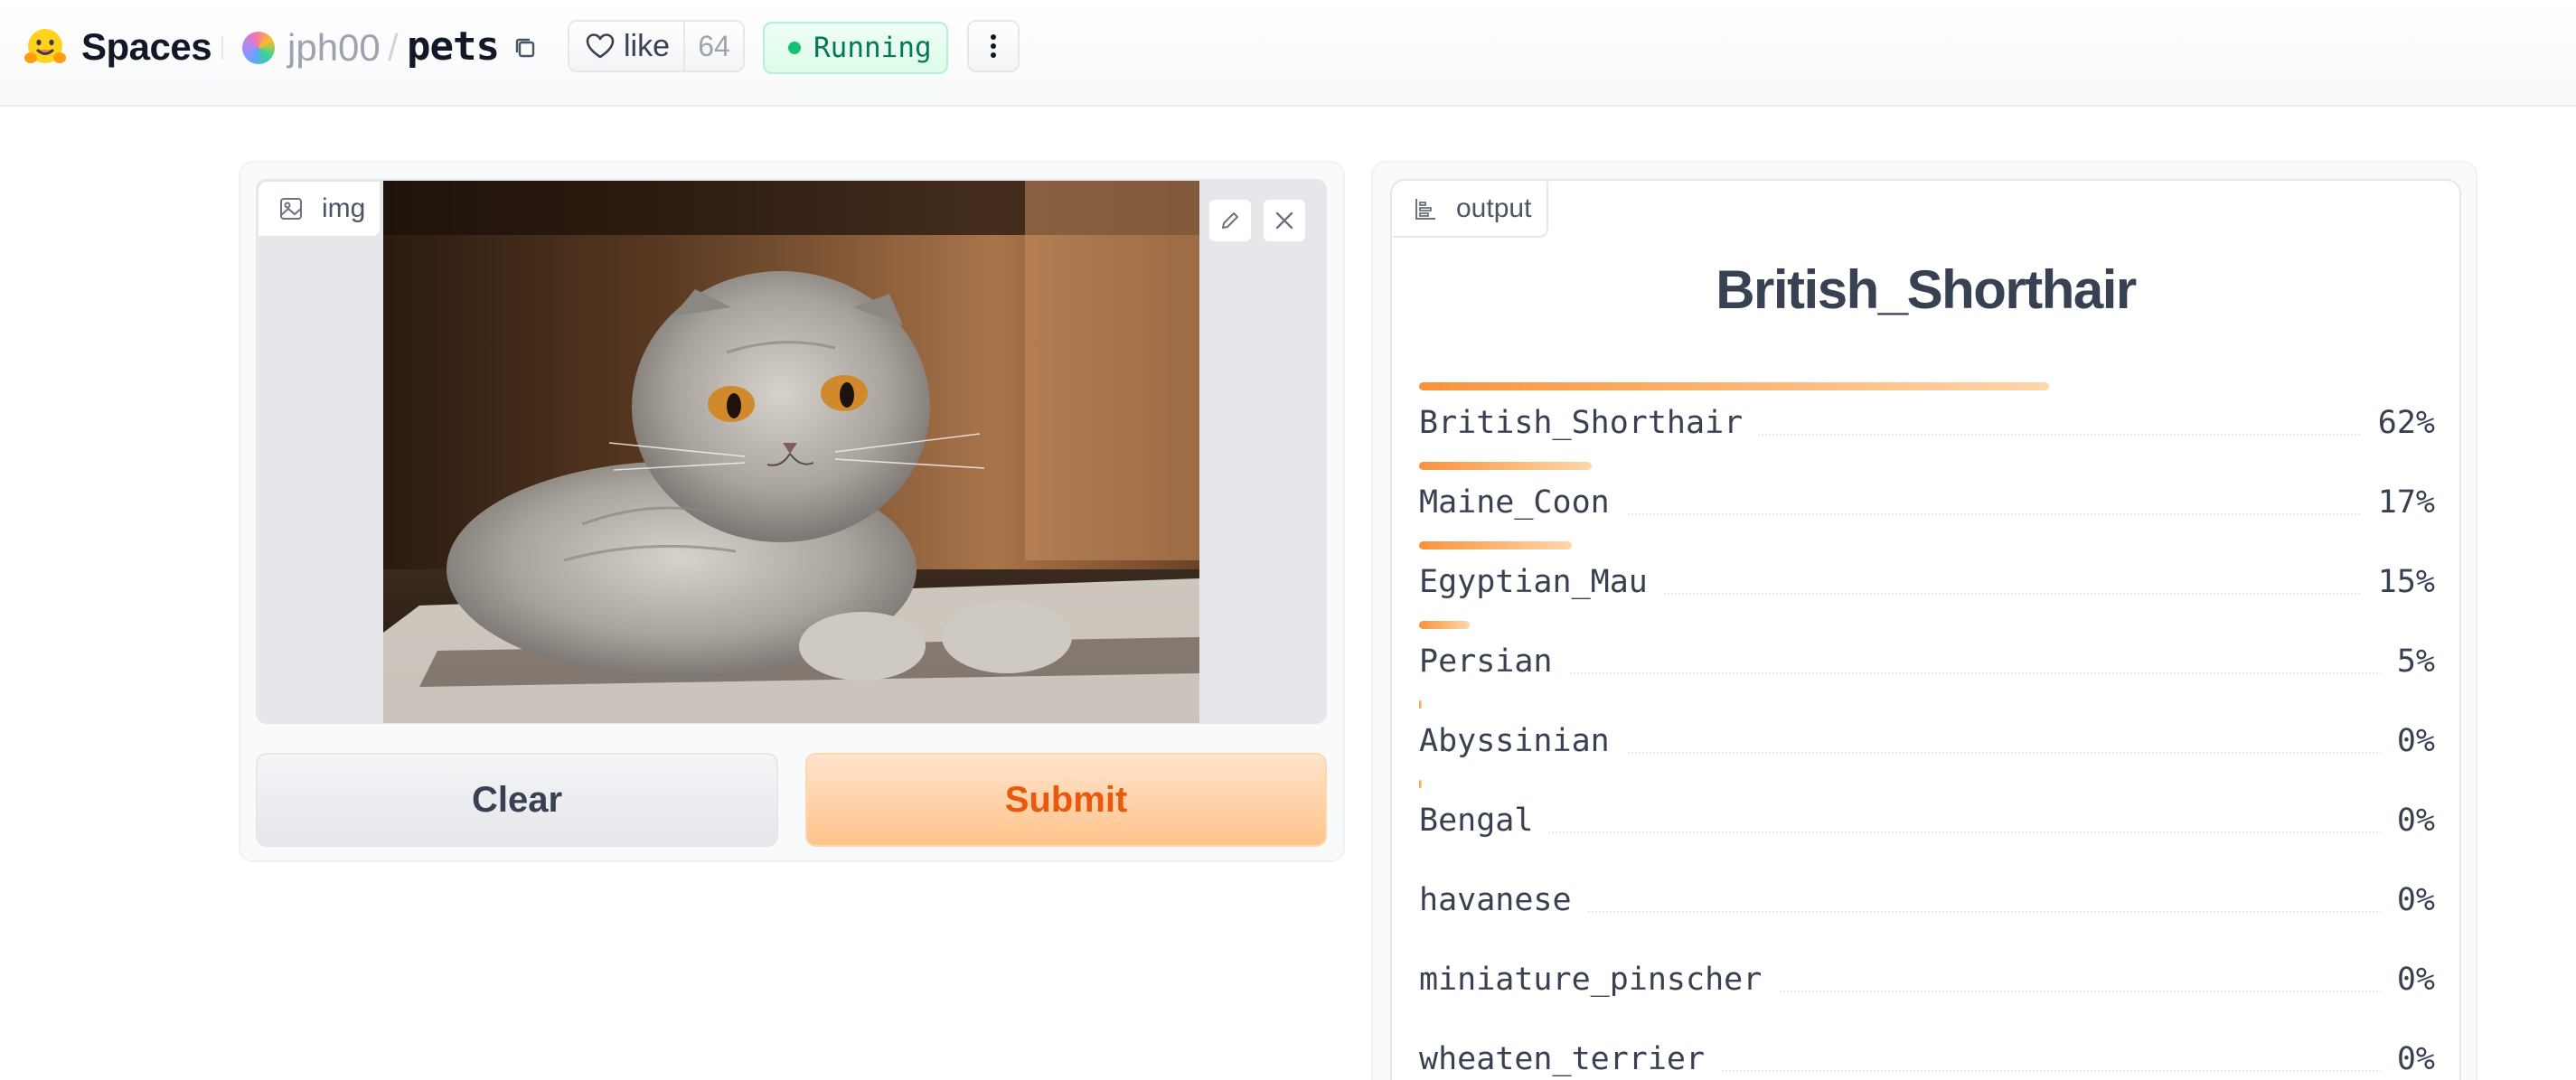  I want to click on confidence-row: British_Shorthair 62%, so click(1927, 422).